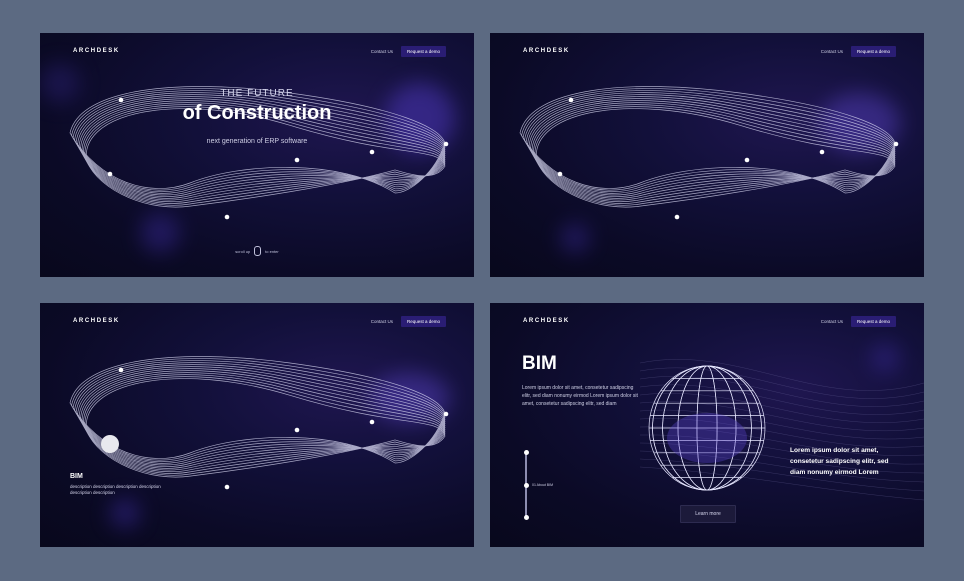 This screenshot has width=964, height=581. What do you see at coordinates (257, 93) in the screenshot?
I see `hero-kicker: THE FUTURE` at bounding box center [257, 93].